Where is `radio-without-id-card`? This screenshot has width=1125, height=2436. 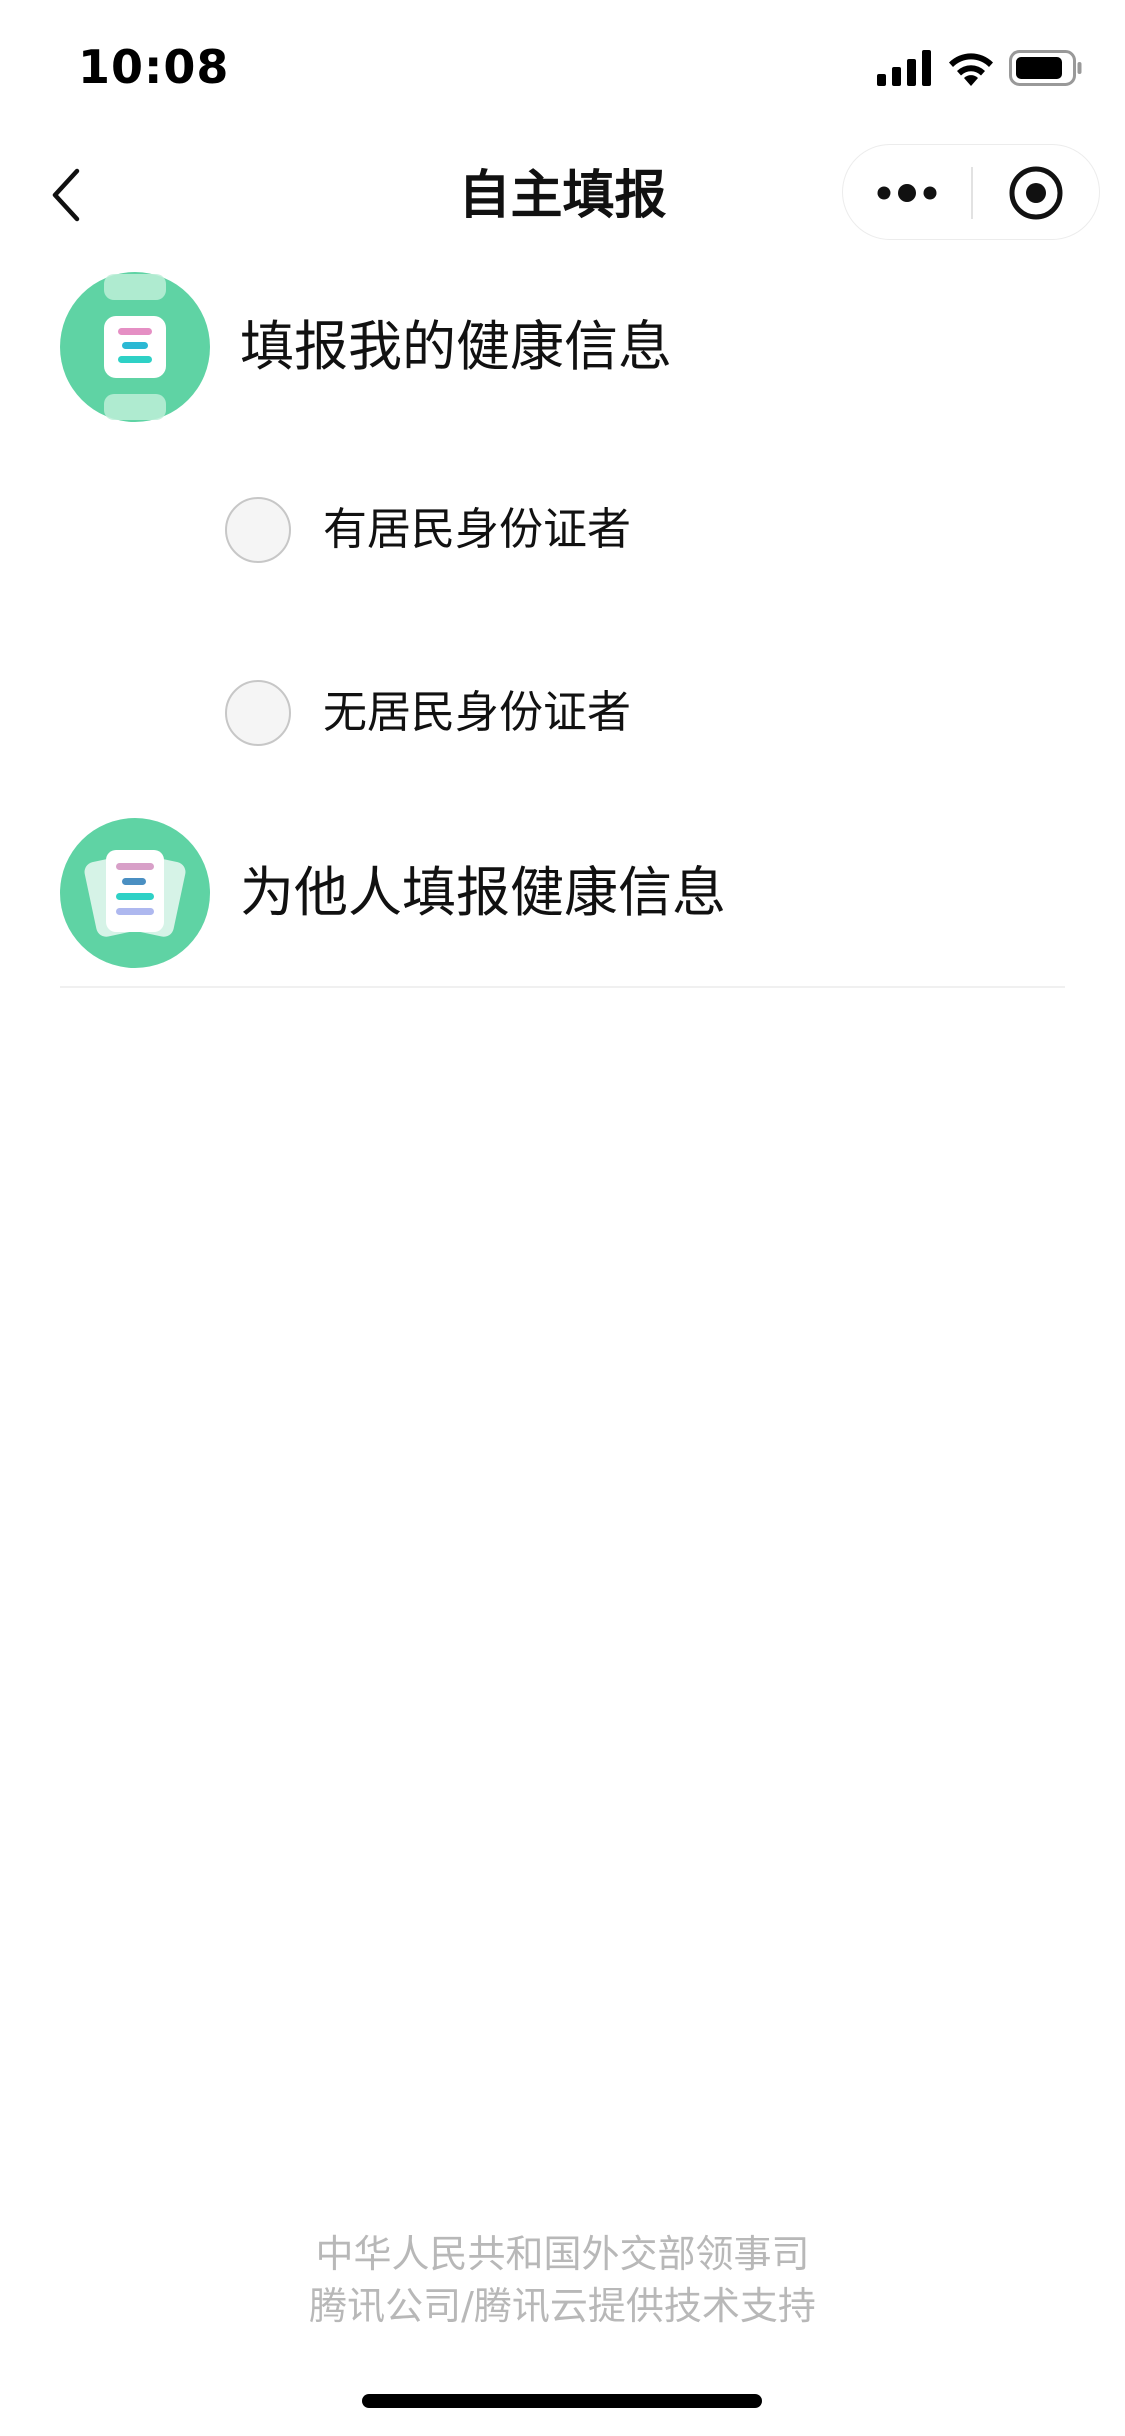 radio-without-id-card is located at coordinates (258, 713).